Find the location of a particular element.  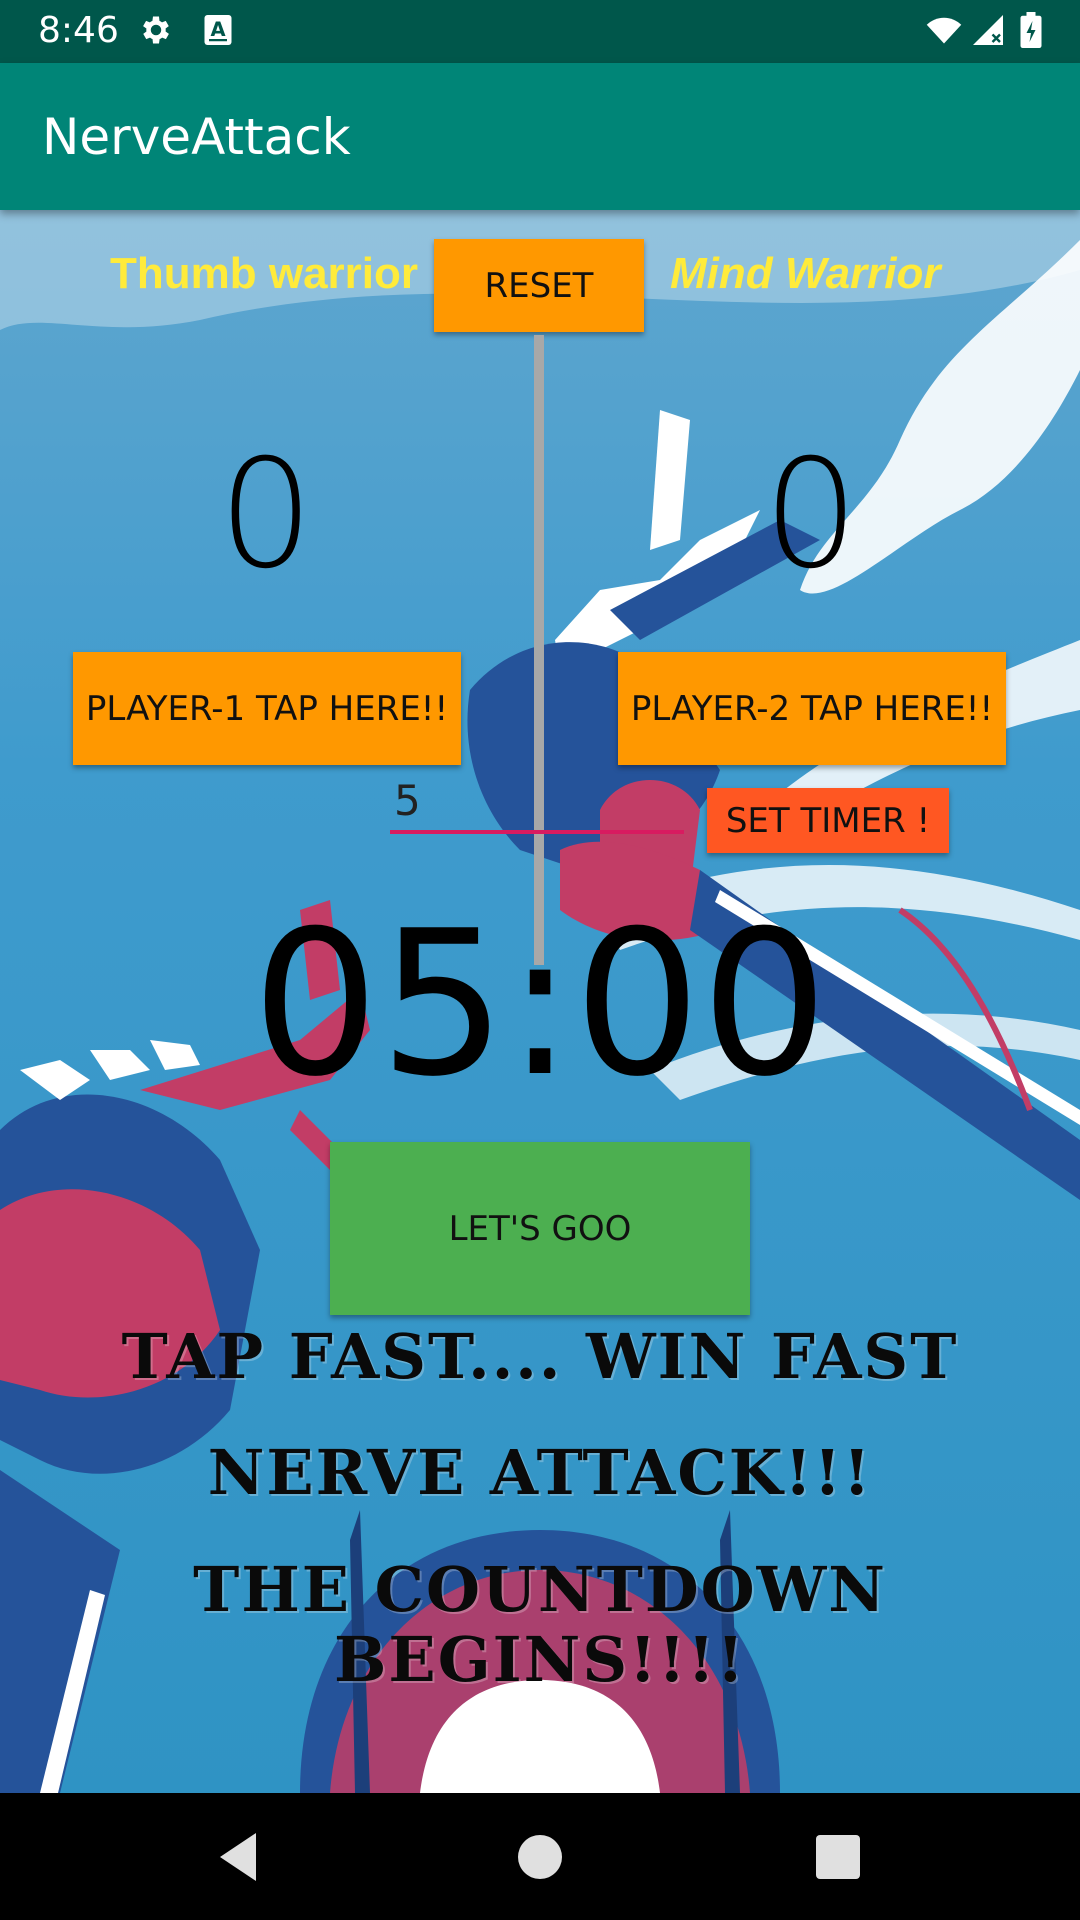

start-button: LET'S GOO is located at coordinates (540, 1228).